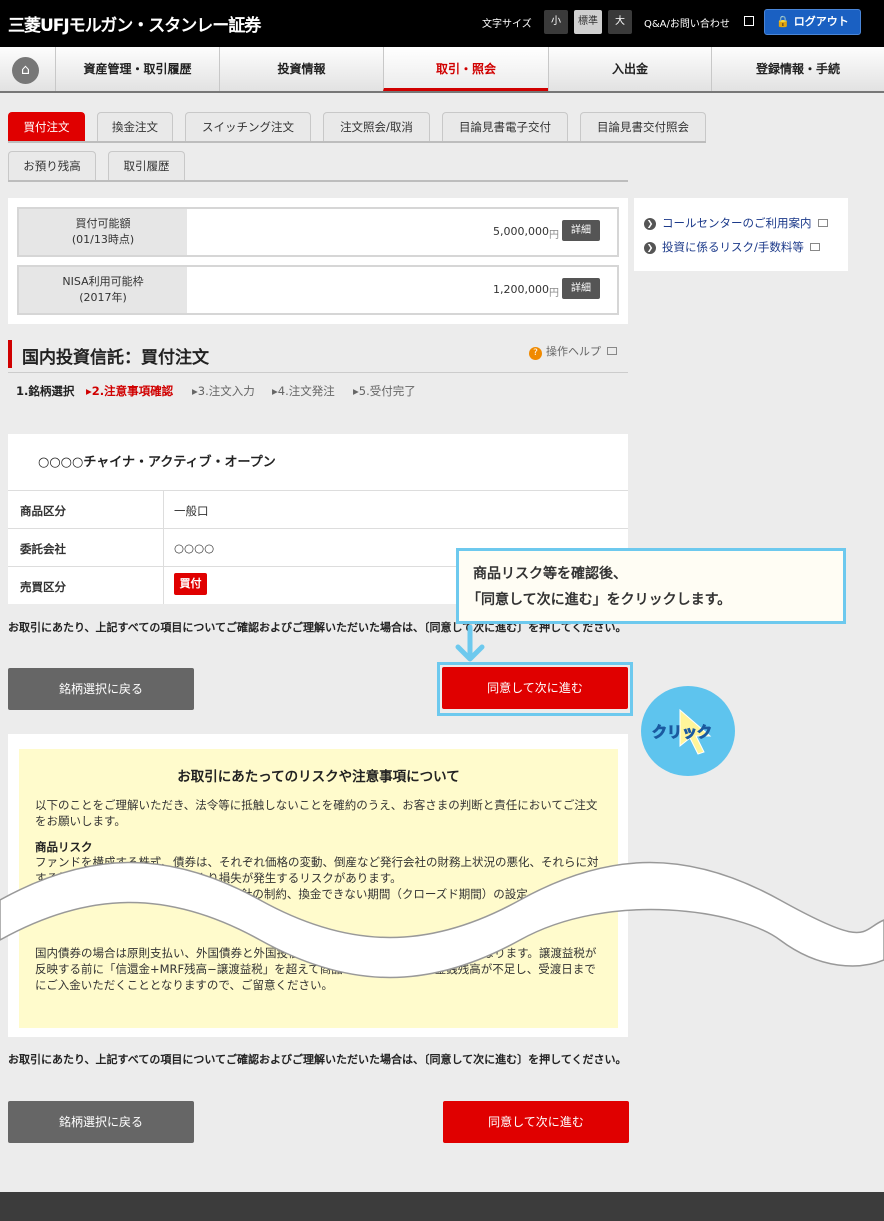 This screenshot has width=884, height=1221. What do you see at coordinates (43, 587) in the screenshot?
I see `row-label: 売買区分` at bounding box center [43, 587].